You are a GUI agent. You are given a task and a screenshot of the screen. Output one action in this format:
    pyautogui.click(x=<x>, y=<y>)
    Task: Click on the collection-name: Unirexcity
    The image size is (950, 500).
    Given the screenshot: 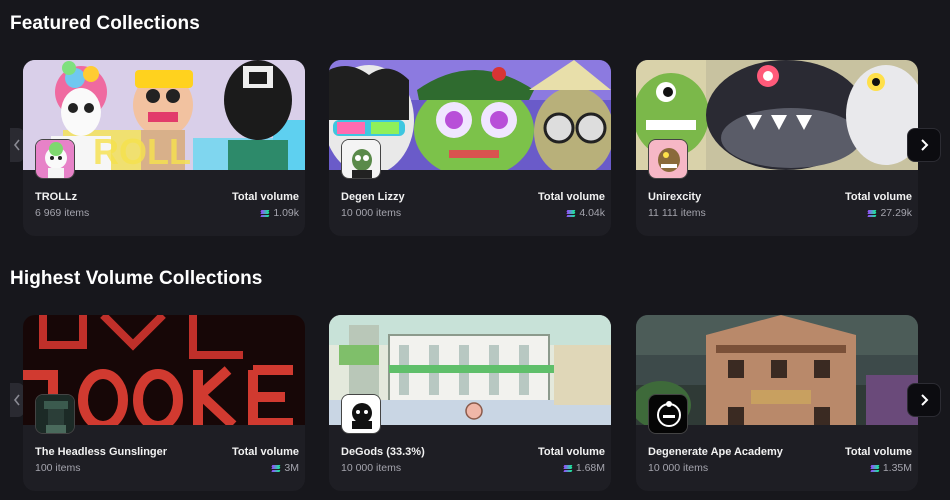 What is the action you would take?
    pyautogui.click(x=675, y=197)
    